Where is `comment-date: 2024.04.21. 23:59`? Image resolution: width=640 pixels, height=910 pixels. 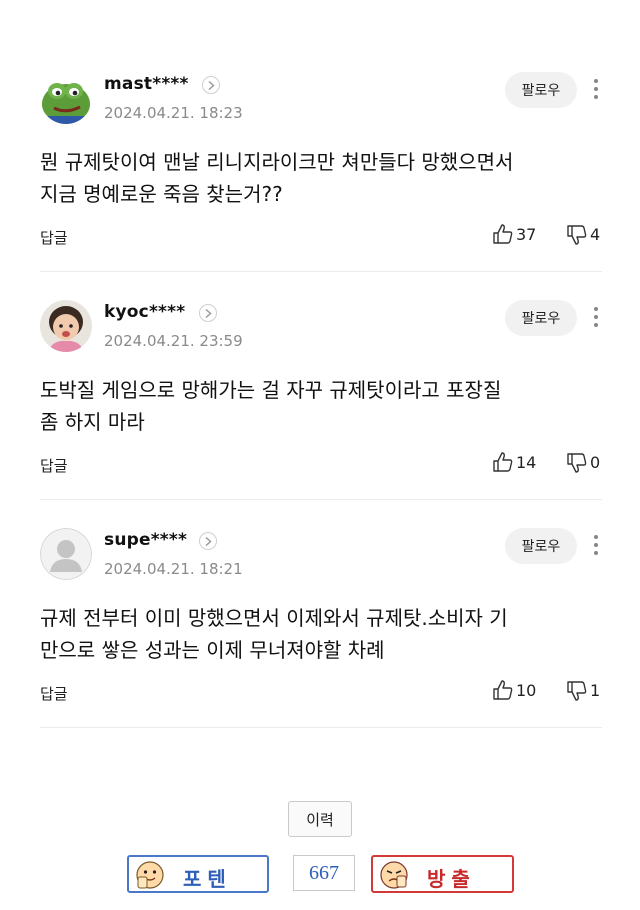 comment-date: 2024.04.21. 23:59 is located at coordinates (173, 341).